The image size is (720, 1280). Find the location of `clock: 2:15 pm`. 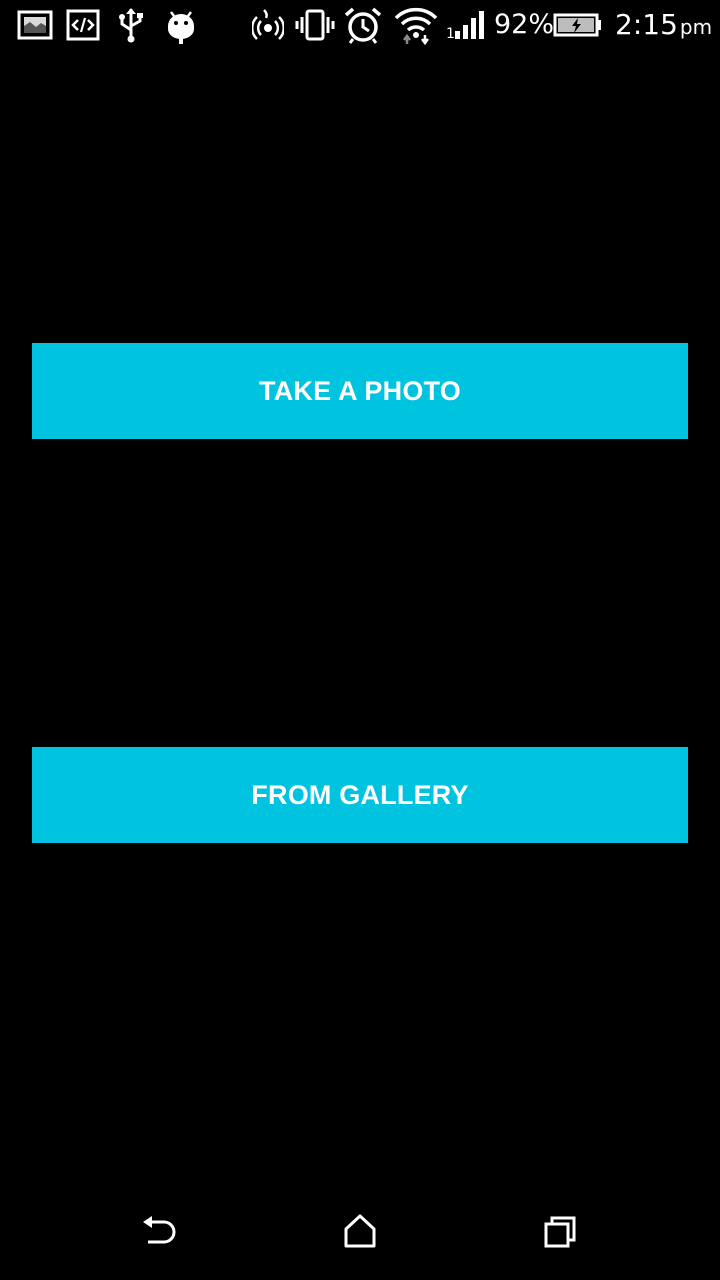

clock: 2:15 pm is located at coordinates (663, 26).